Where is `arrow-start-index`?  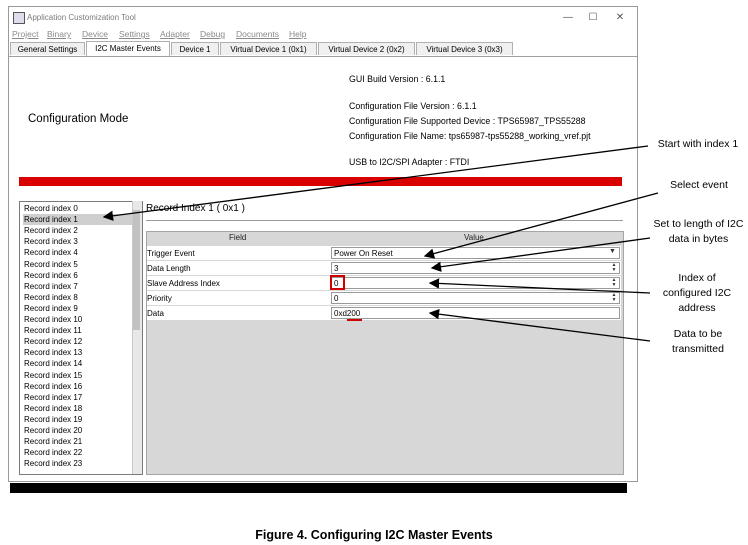 arrow-start-index is located at coordinates (375, 183).